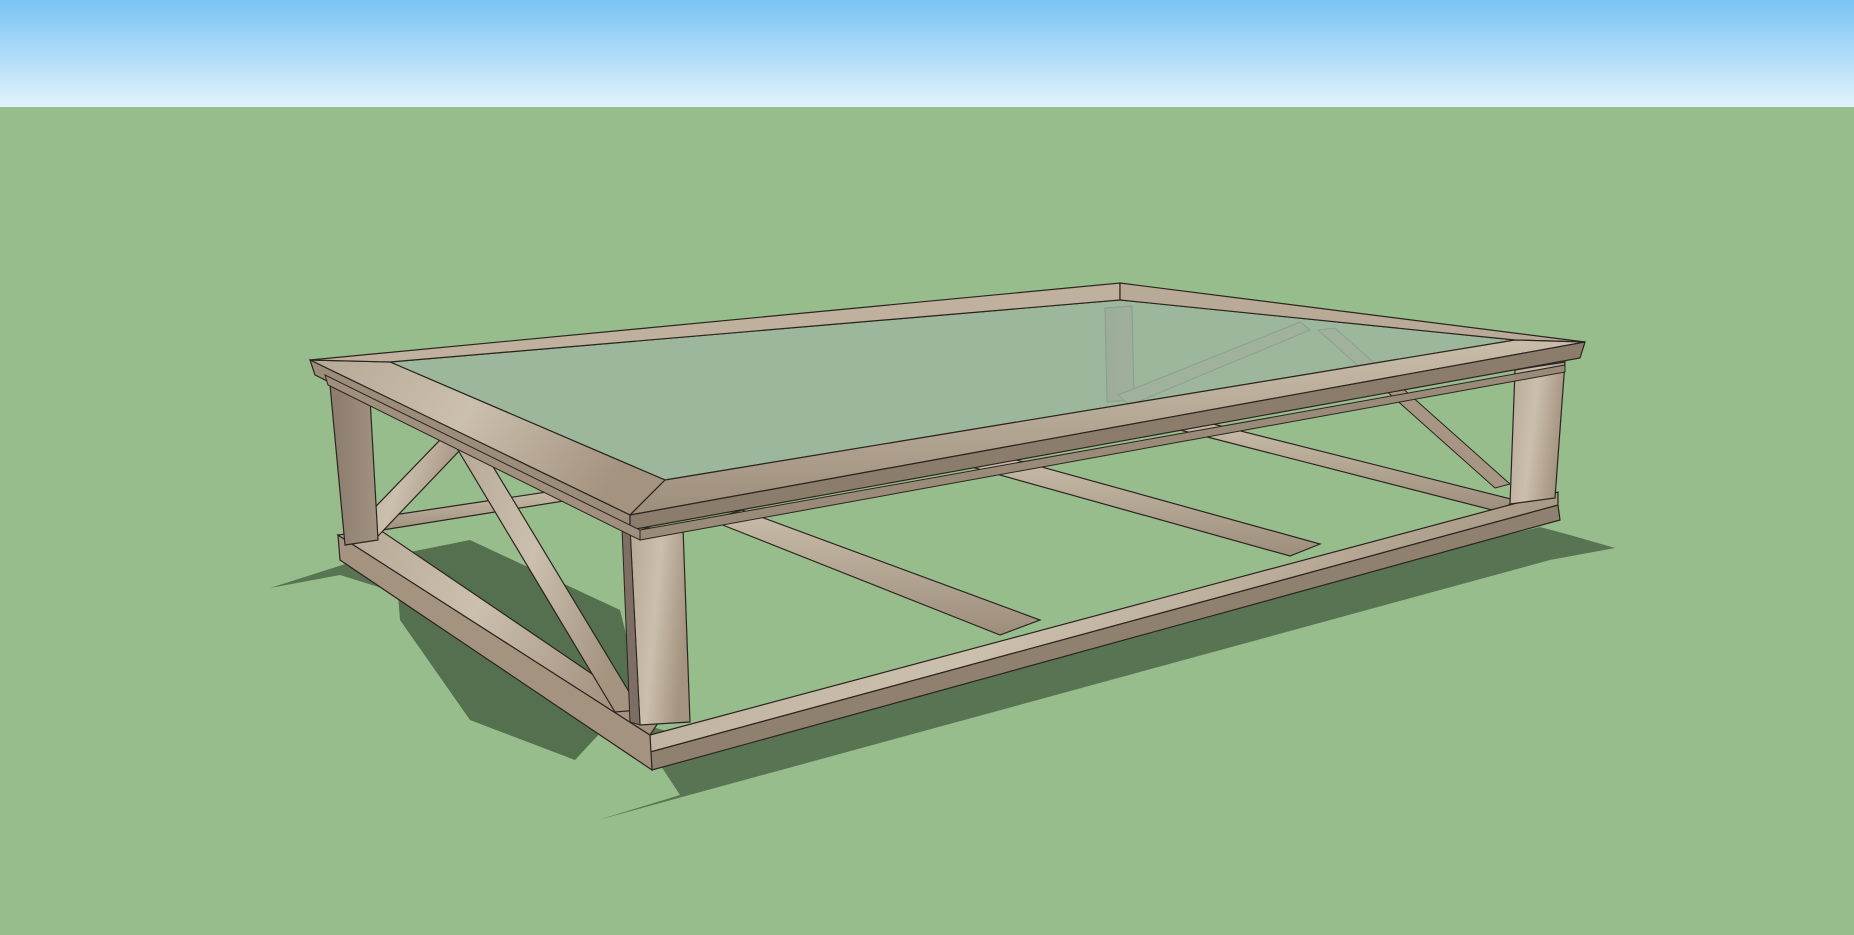 The image size is (1854, 935). I want to click on center-stretcher, so click(1147, 506).